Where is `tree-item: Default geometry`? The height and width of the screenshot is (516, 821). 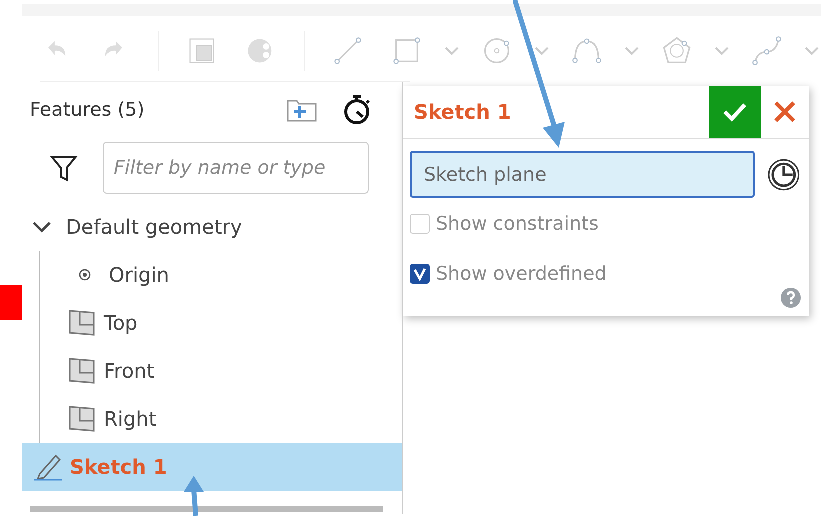 tree-item: Default geometry is located at coordinates (212, 227).